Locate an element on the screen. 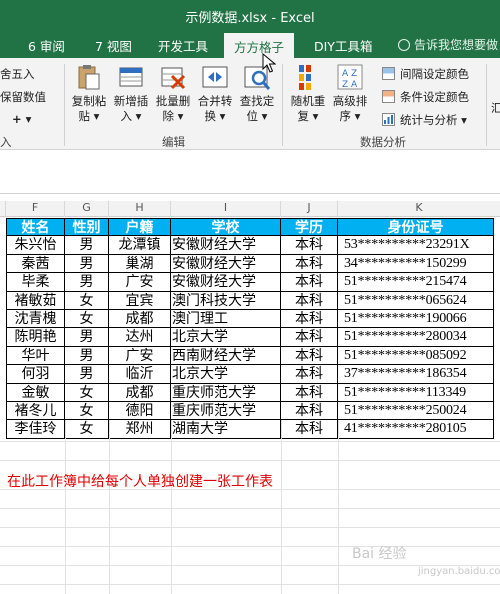 Image resolution: width=500 pixels, height=594 pixels. cell-id-number: 51**********085092 is located at coordinates (416, 356).